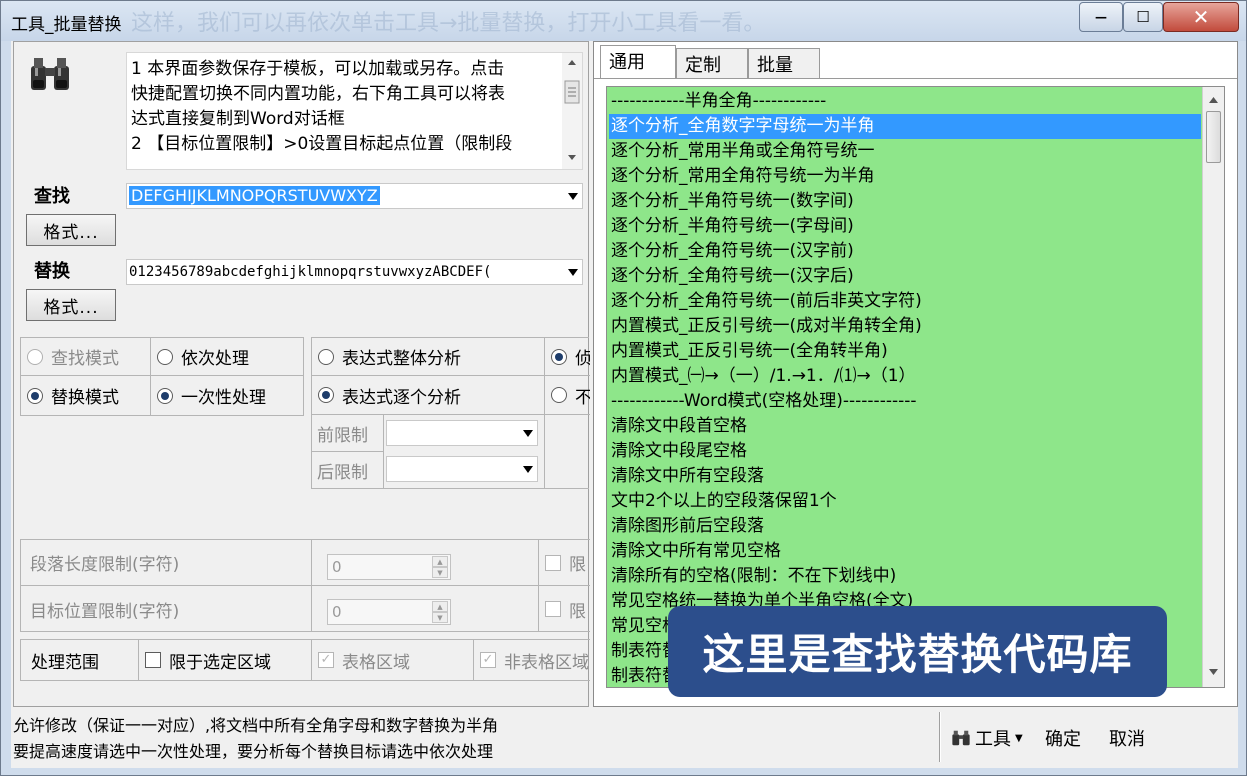 The width and height of the screenshot is (1247, 776). What do you see at coordinates (905, 301) in the screenshot?
I see `list-item: 逐个分析_全角符号统一(前后非英文字符)` at bounding box center [905, 301].